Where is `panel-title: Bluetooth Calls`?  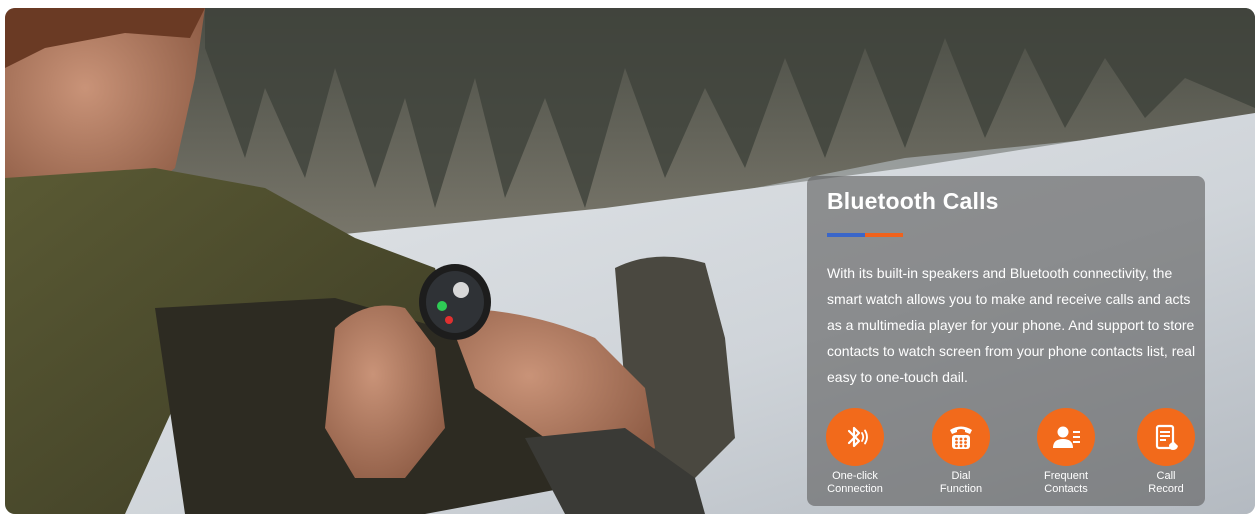 panel-title: Bluetooth Calls is located at coordinates (913, 201).